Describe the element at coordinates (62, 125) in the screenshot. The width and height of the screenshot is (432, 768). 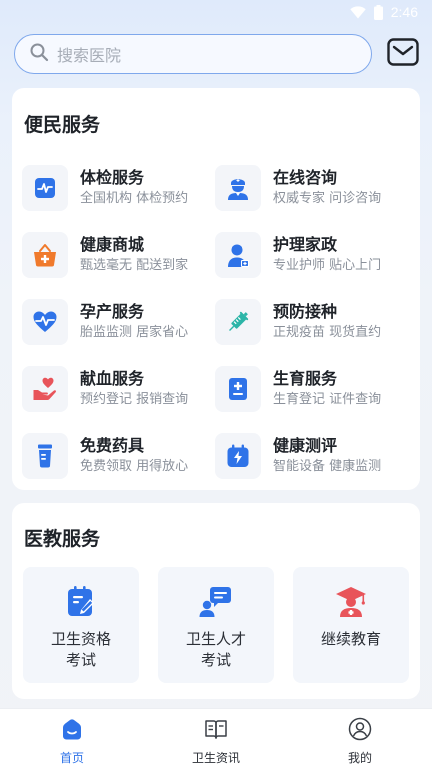
I see `convenience-services-title: 便民服务` at that location.